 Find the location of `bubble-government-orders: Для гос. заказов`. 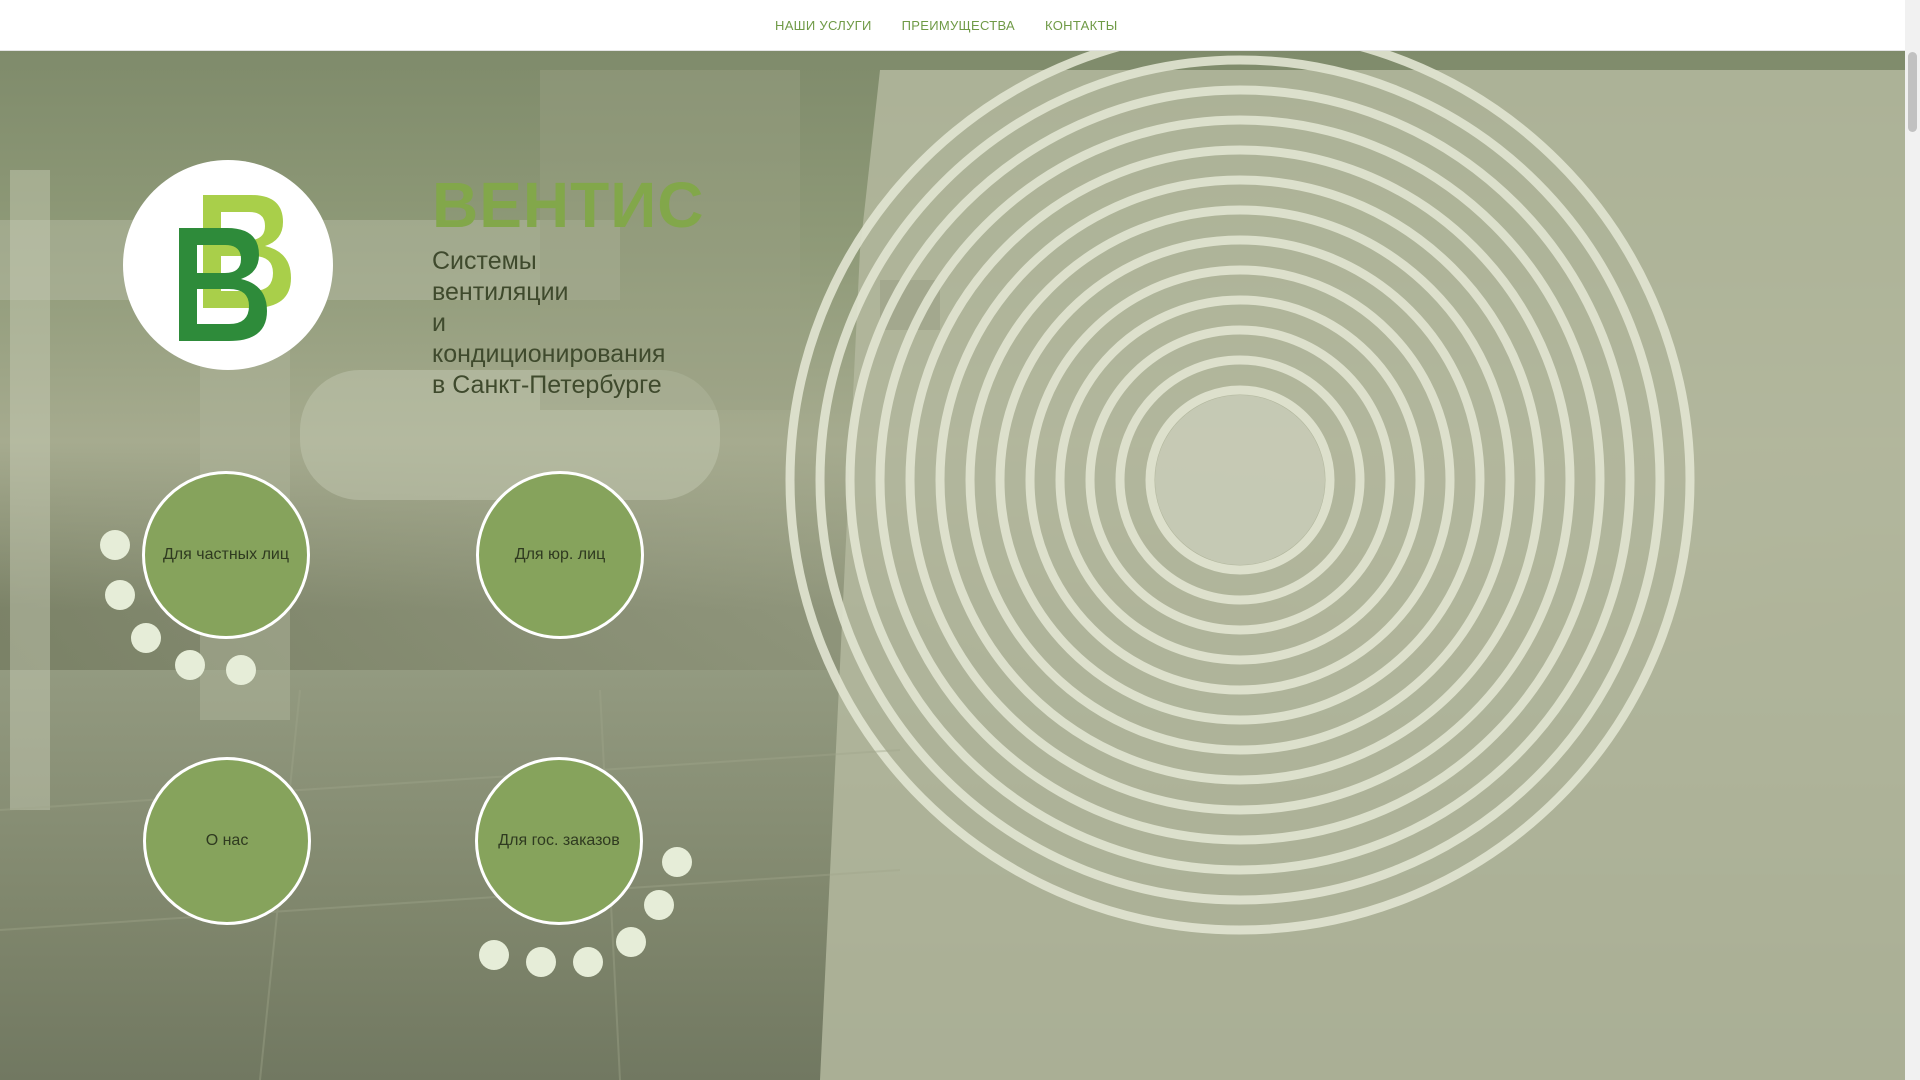

bubble-government-orders: Для гос. заказов is located at coordinates (559, 841).